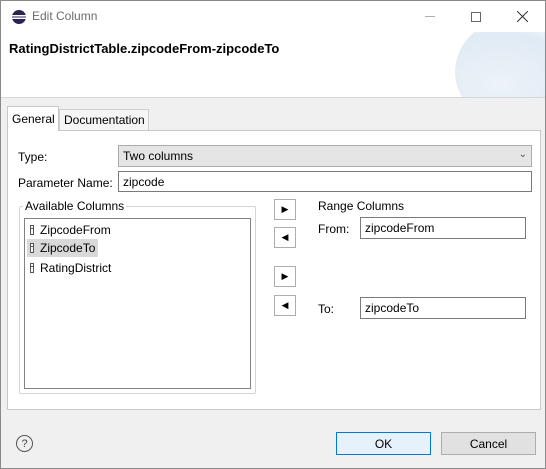 This screenshot has height=469, width=546. I want to click on to-label: To:, so click(326, 309).